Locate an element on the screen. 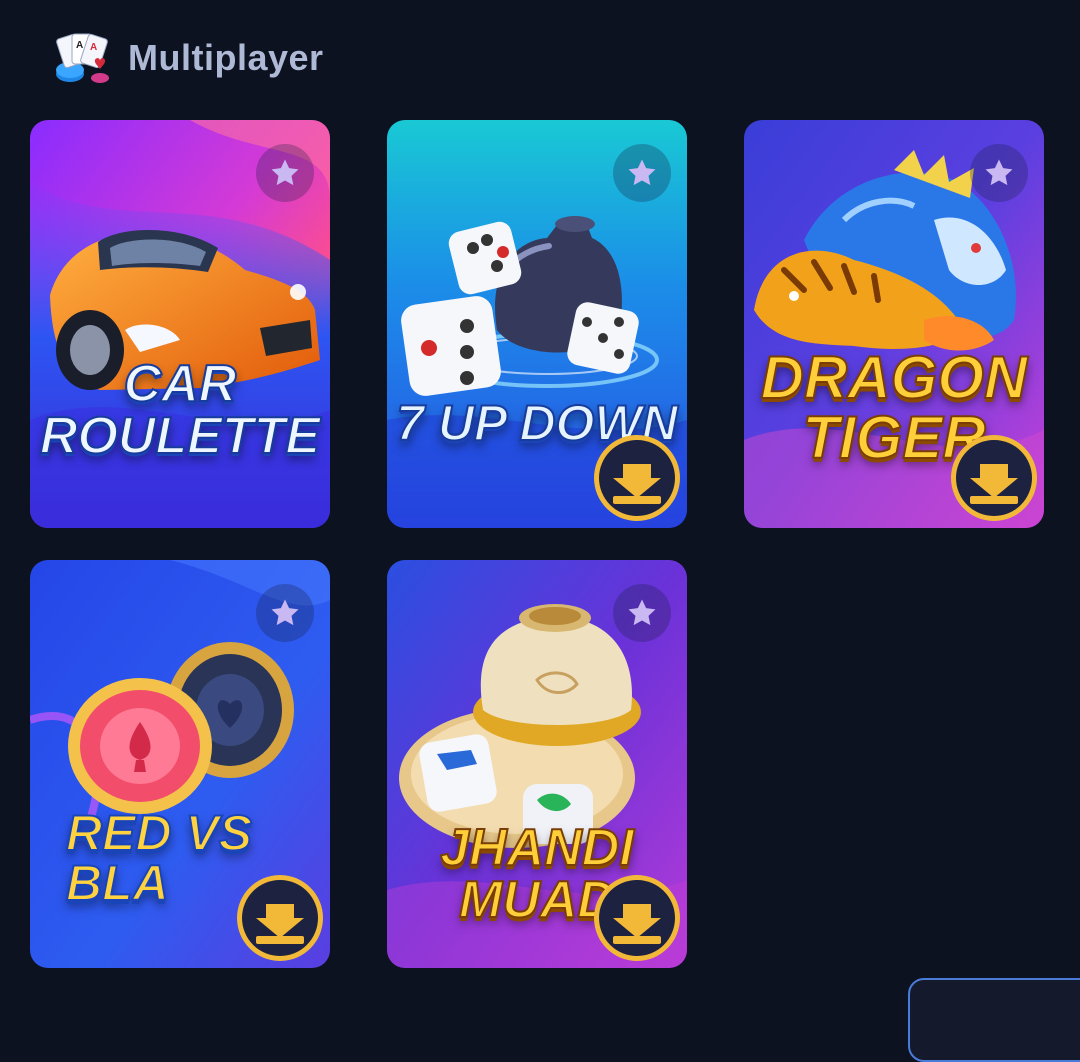 The height and width of the screenshot is (1062, 1080). section-header: A A Multiplayer is located at coordinates (188, 58).